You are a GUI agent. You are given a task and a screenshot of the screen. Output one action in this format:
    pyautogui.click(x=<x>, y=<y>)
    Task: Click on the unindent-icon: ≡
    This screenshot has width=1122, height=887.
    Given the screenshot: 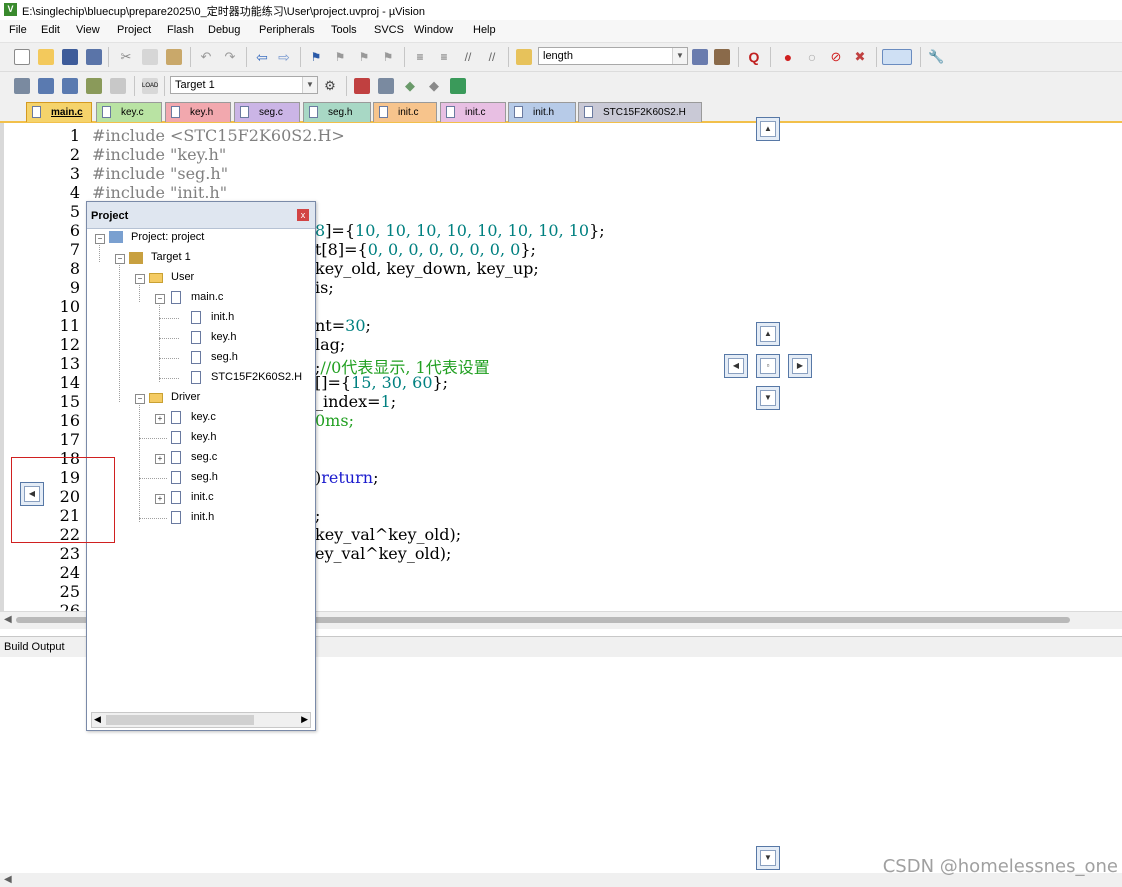 What is the action you would take?
    pyautogui.click(x=444, y=57)
    